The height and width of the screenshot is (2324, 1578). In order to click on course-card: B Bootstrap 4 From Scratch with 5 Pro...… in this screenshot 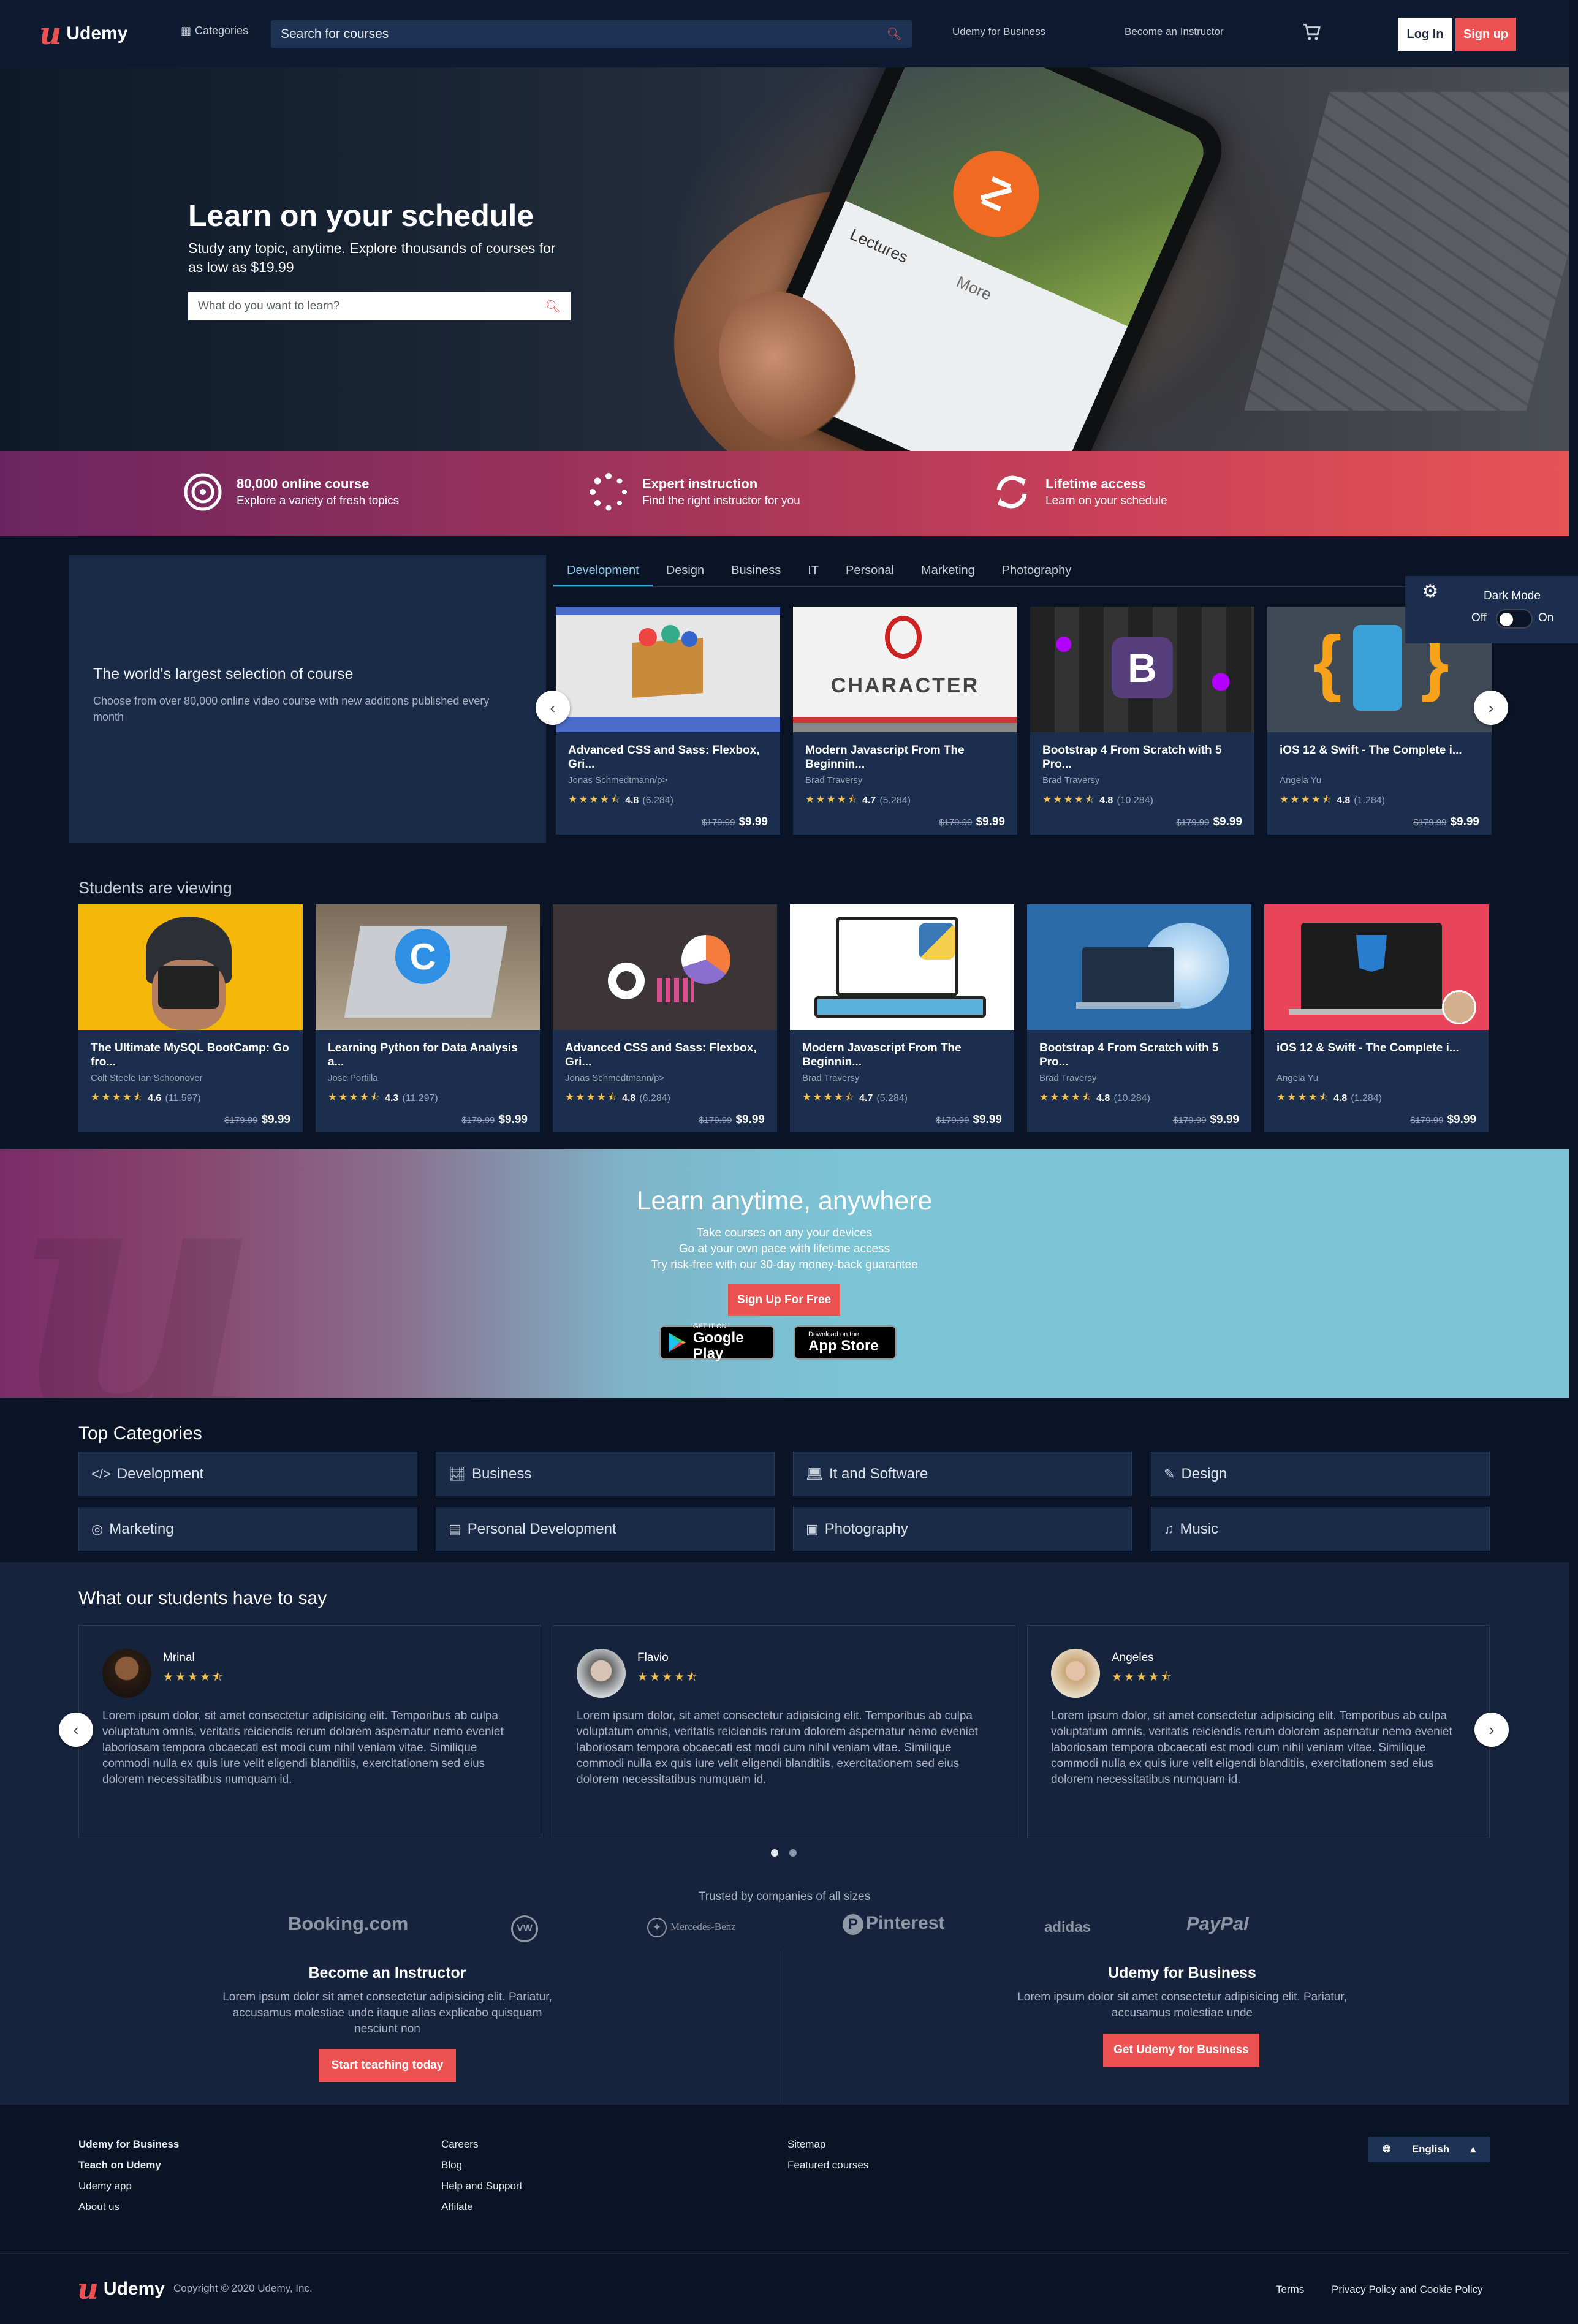, I will do `click(1142, 721)`.